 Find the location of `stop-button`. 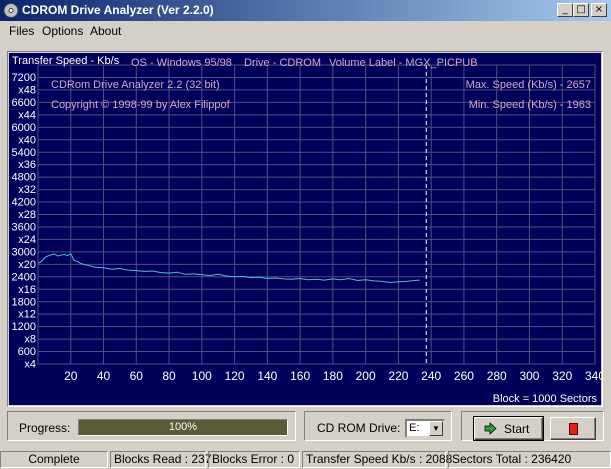

stop-button is located at coordinates (573, 428).